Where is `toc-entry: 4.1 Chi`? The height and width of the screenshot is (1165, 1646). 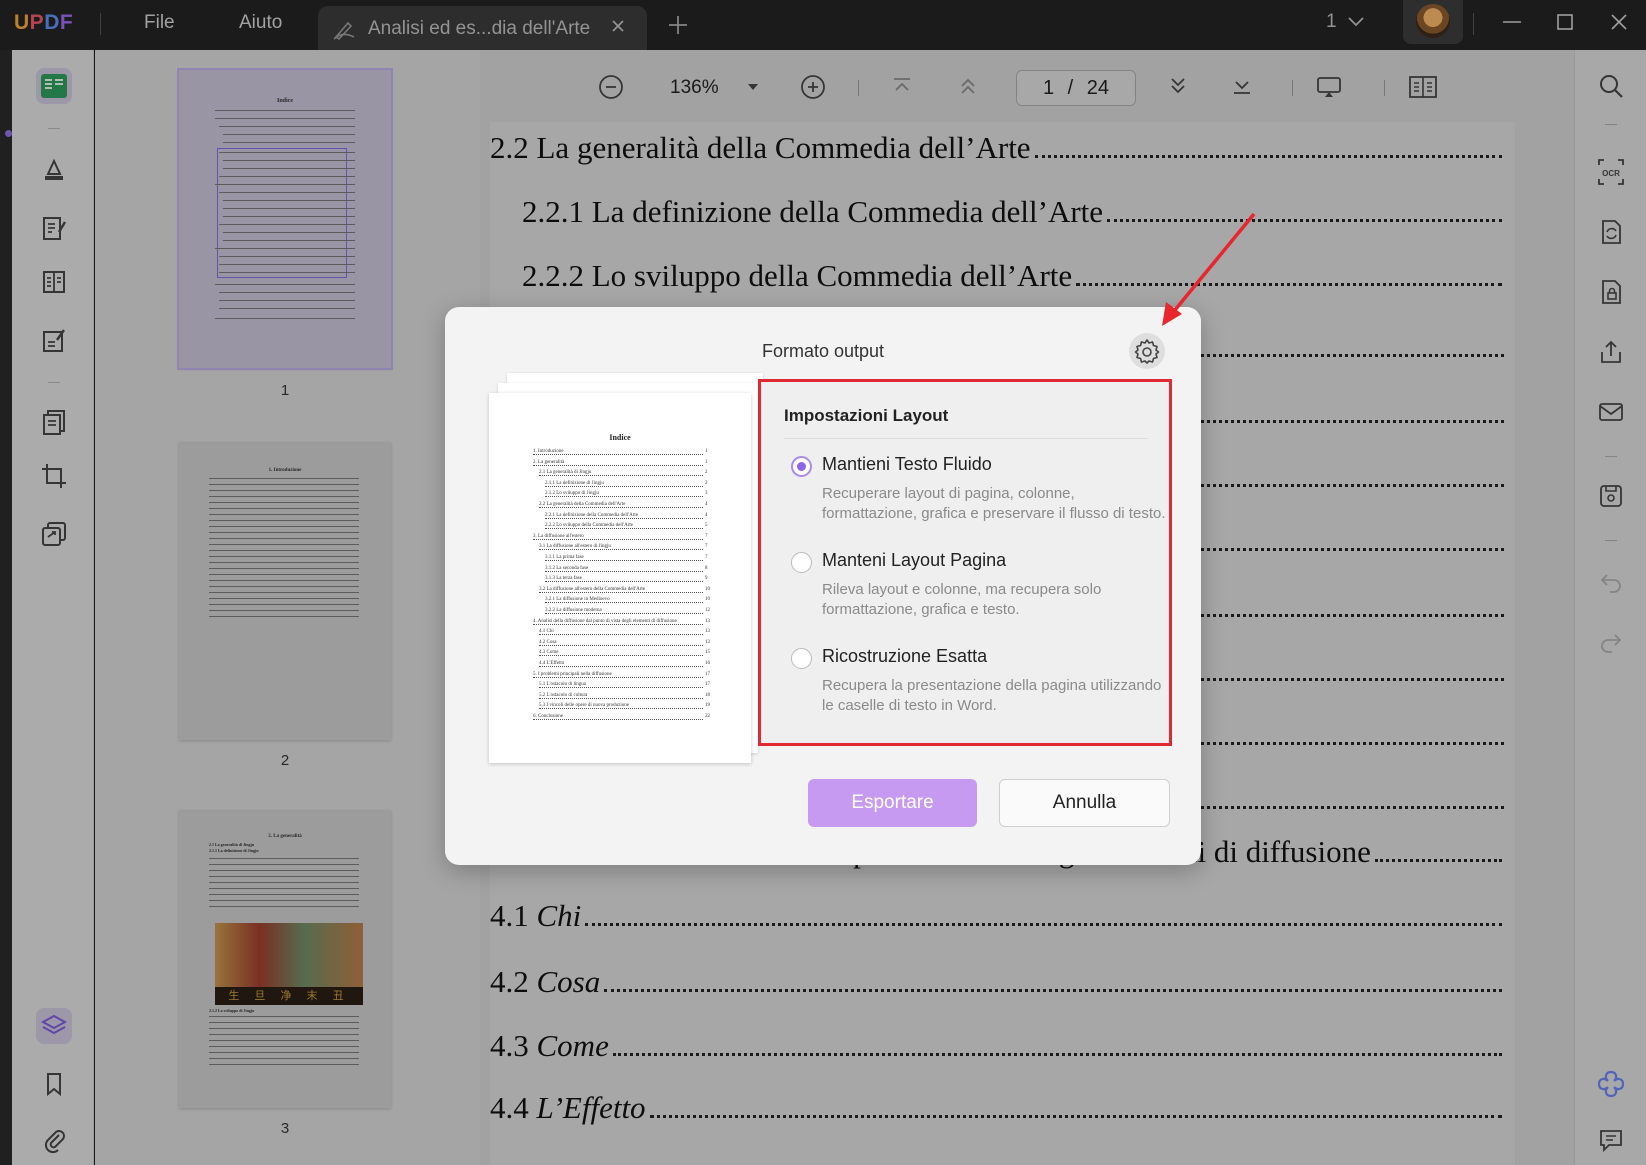 toc-entry: 4.1 Chi is located at coordinates (997, 916).